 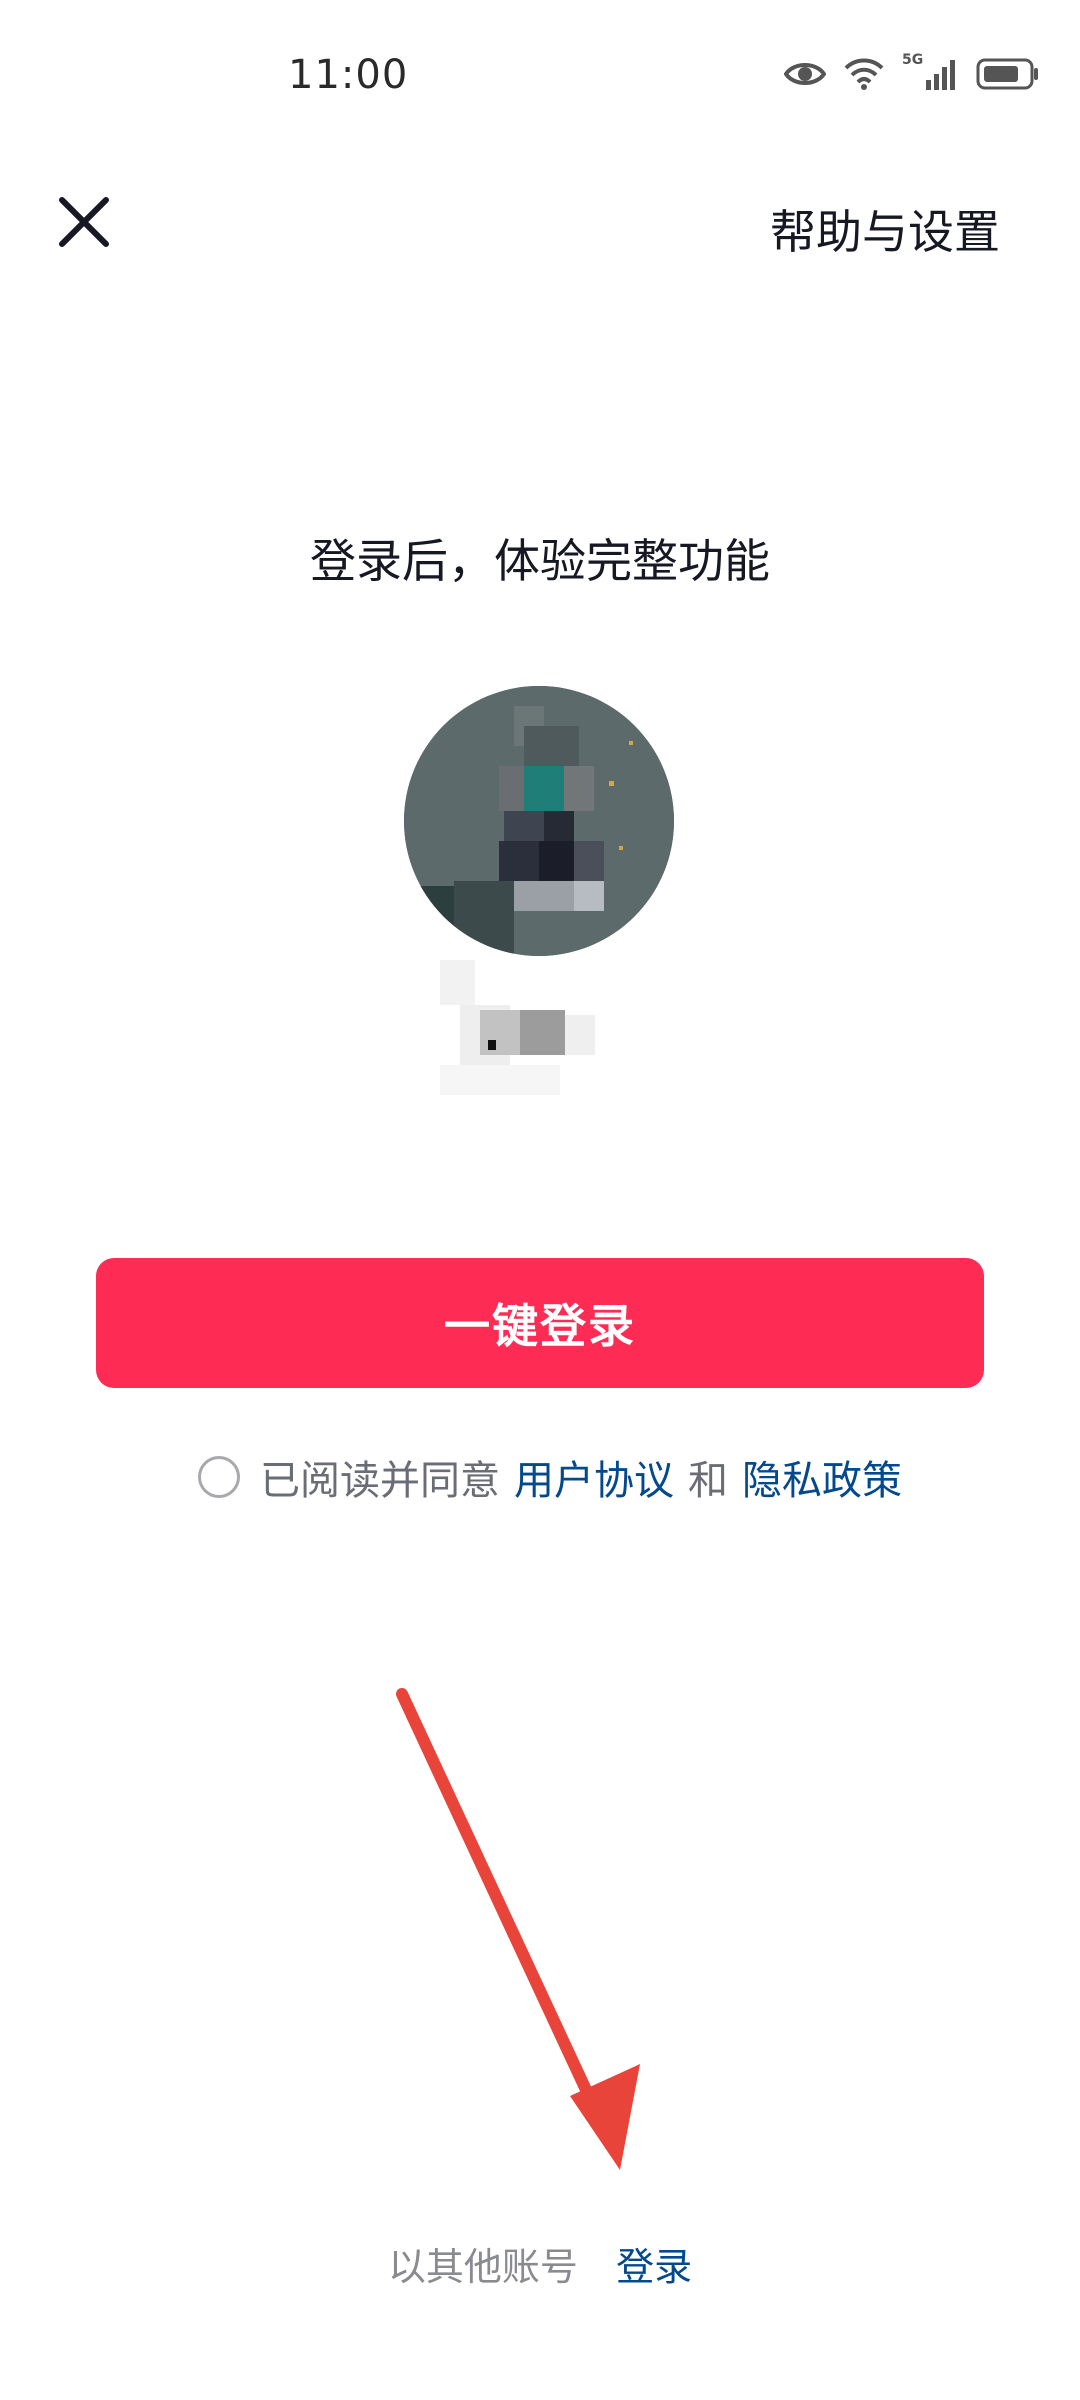 I want to click on one-click-login-button: 一键登录, so click(x=540, y=1323).